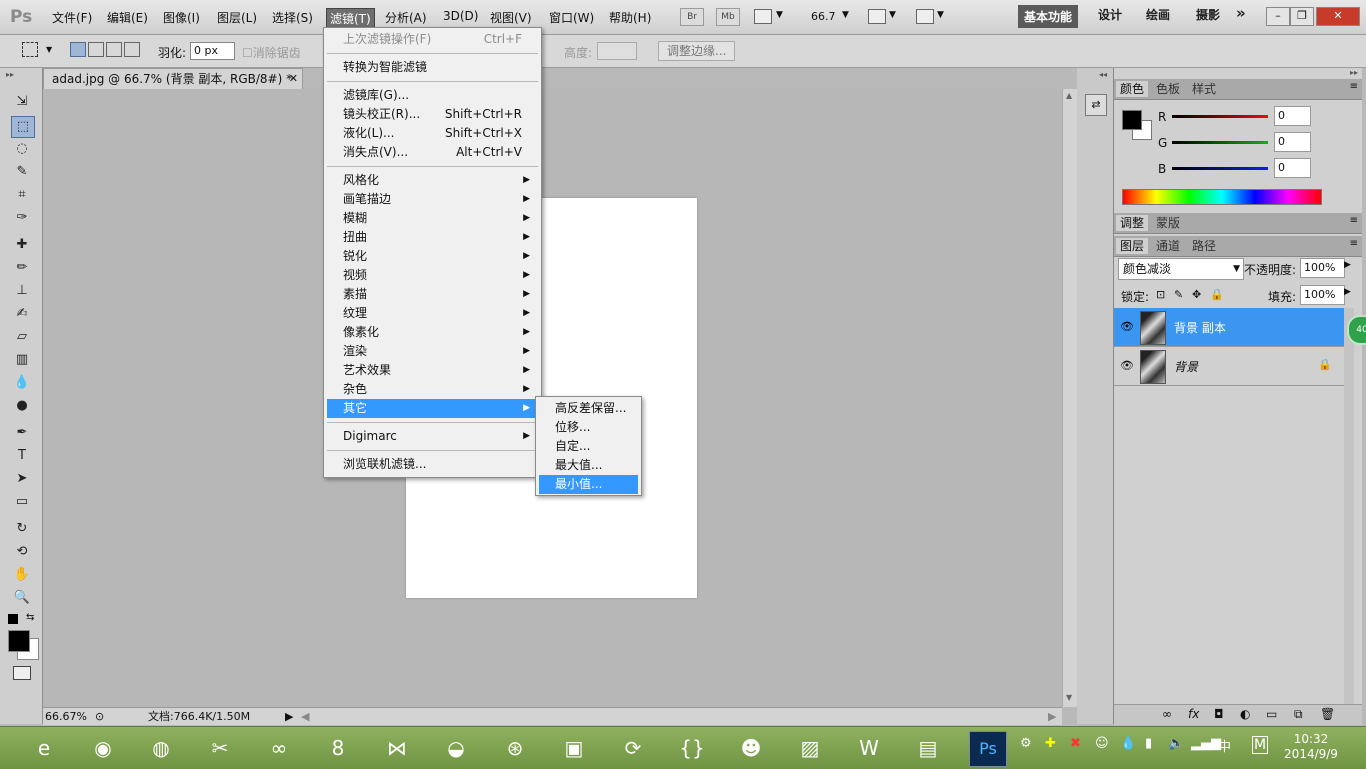 This screenshot has height=769, width=1366. What do you see at coordinates (456, 748) in the screenshot?
I see `eclipse-icon: ◒` at bounding box center [456, 748].